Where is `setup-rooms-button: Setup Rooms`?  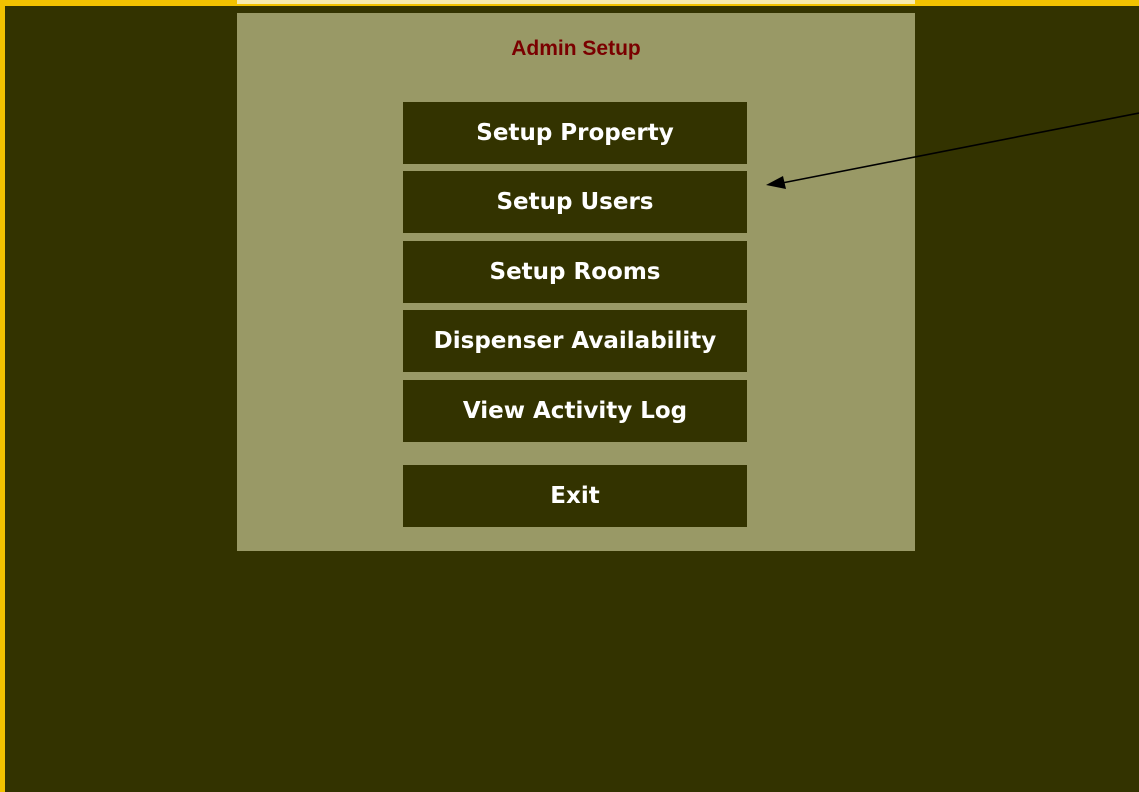
setup-rooms-button: Setup Rooms is located at coordinates (575, 272).